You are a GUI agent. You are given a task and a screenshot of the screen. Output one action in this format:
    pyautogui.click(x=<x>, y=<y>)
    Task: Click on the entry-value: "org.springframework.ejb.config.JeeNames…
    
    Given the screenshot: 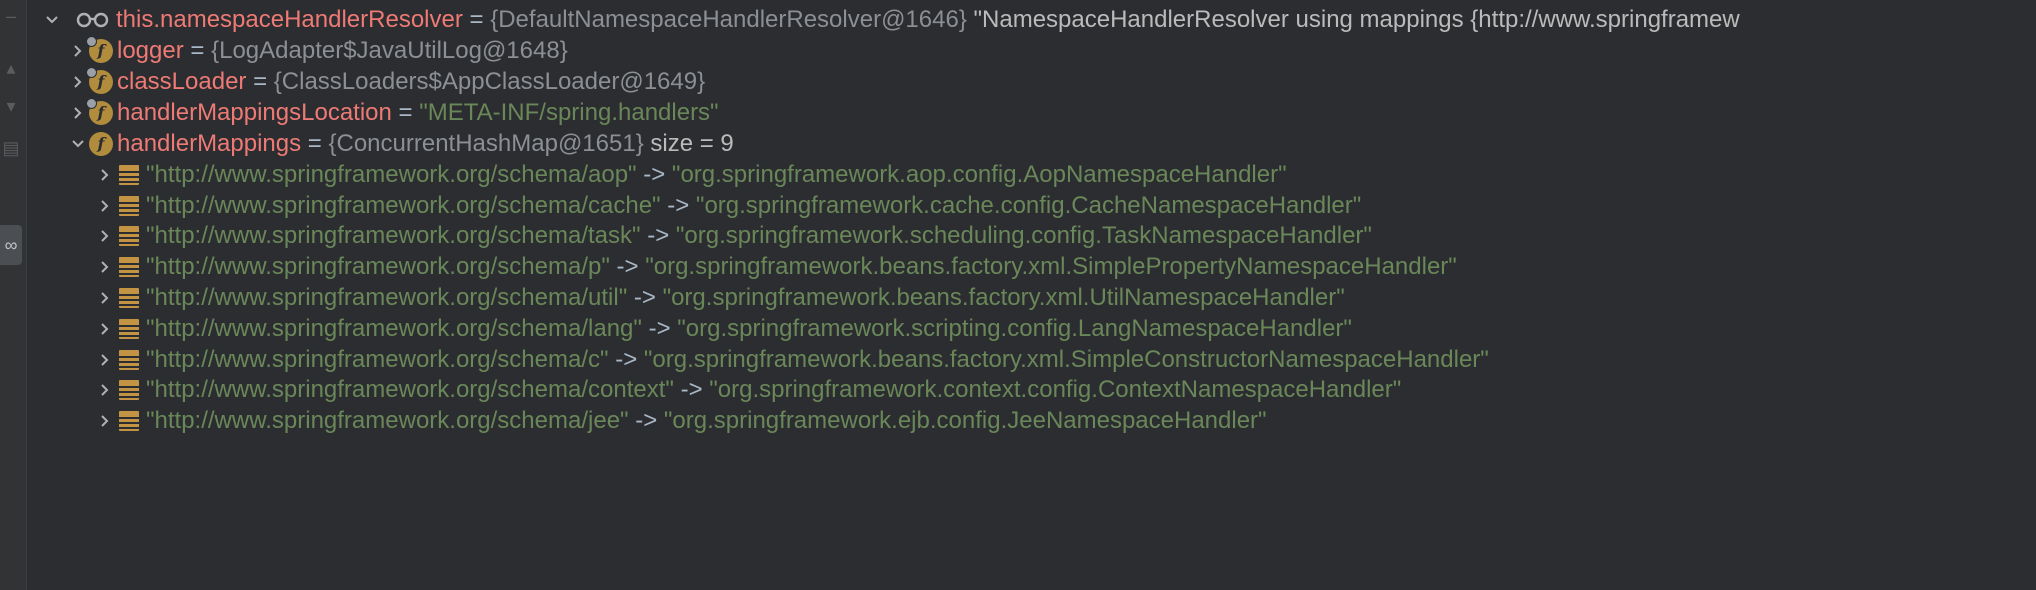 What is the action you would take?
    pyautogui.click(x=965, y=420)
    